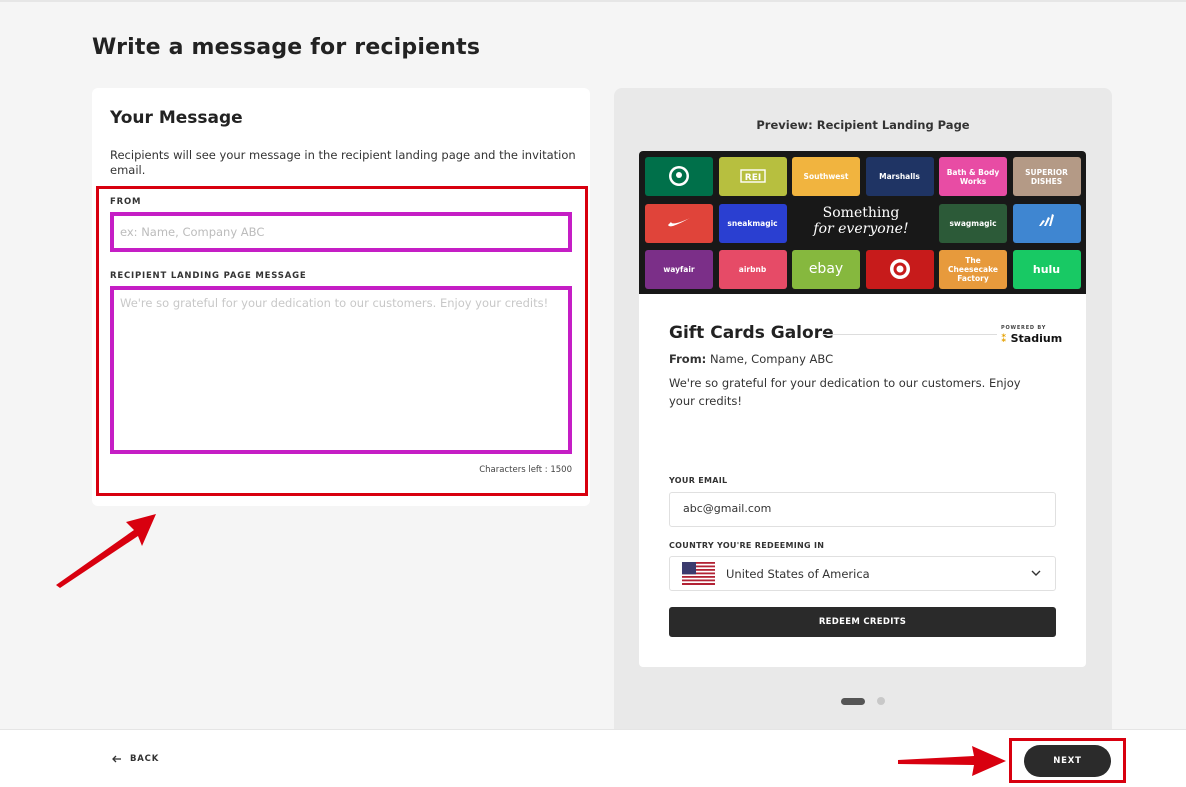 The height and width of the screenshot is (787, 1186). I want to click on card-title: Your Message, so click(176, 118).